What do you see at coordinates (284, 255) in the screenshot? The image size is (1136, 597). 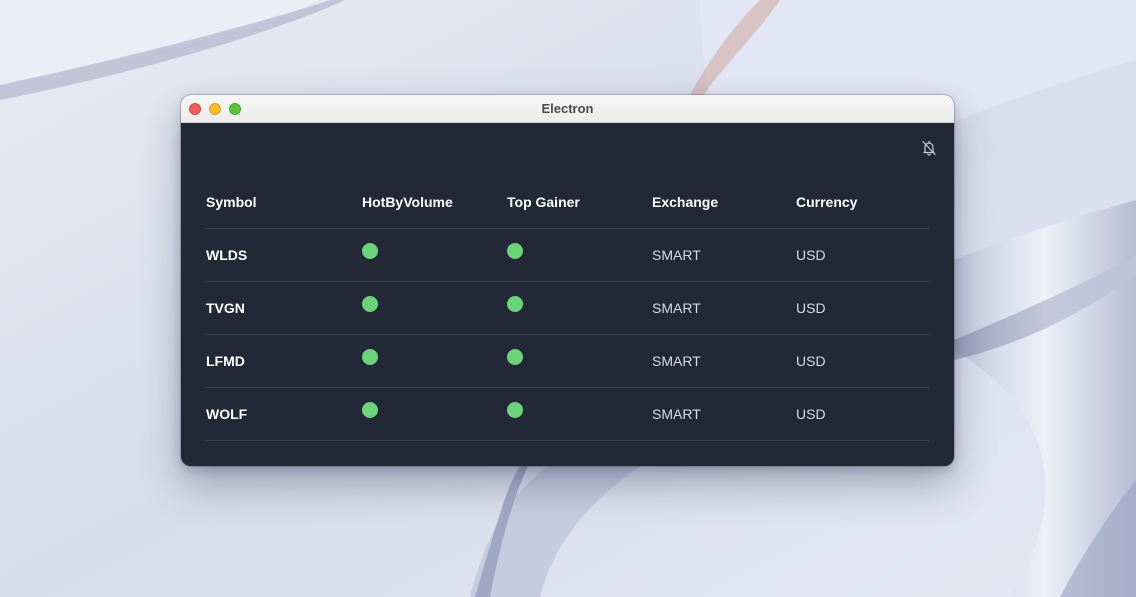 I see `symbol-cell: WLDS` at bounding box center [284, 255].